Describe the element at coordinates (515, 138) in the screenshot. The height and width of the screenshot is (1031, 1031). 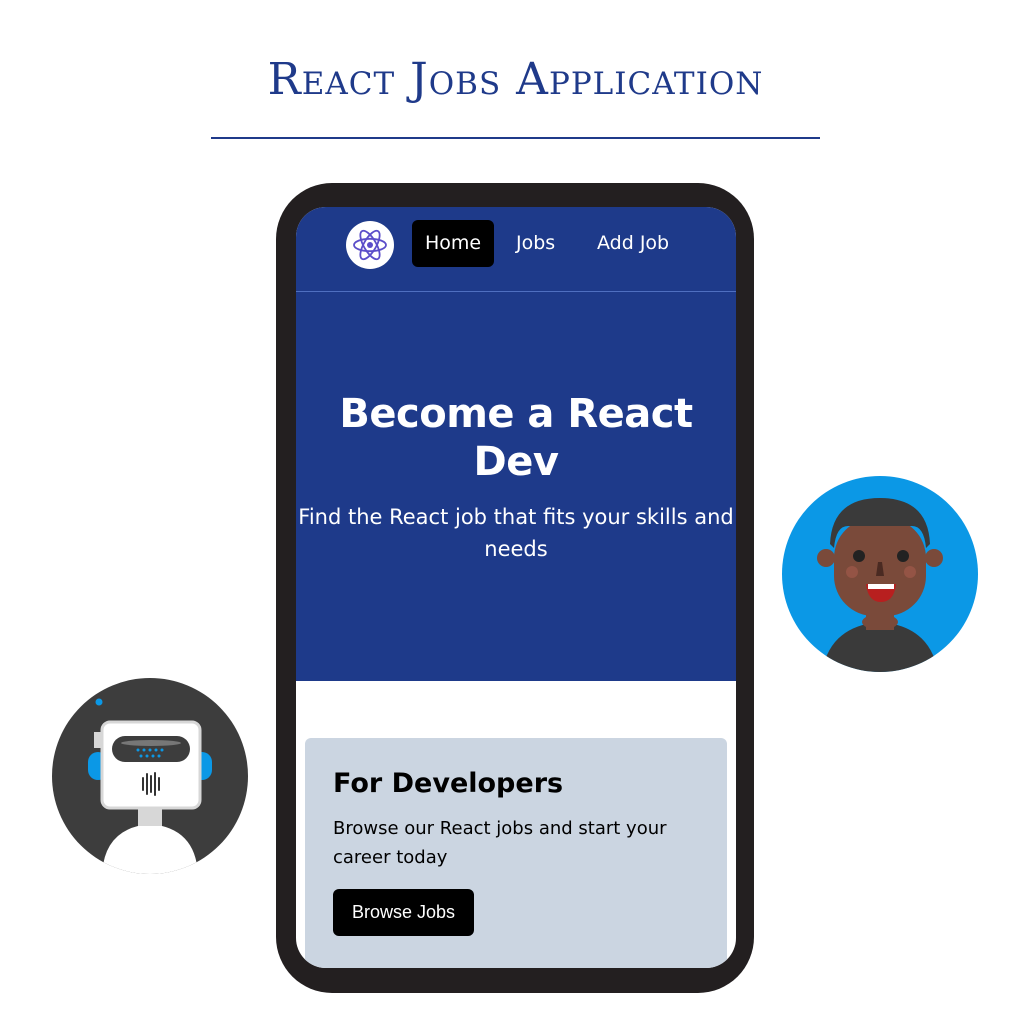
I see `title-underline` at that location.